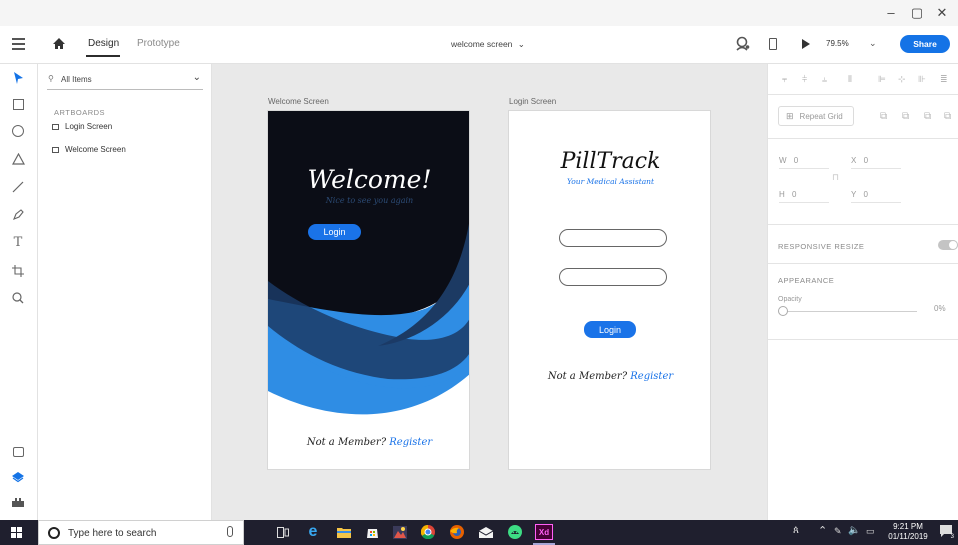 The height and width of the screenshot is (545, 958). Describe the element at coordinates (18, 215) in the screenshot. I see `pen-tool-icon` at that location.